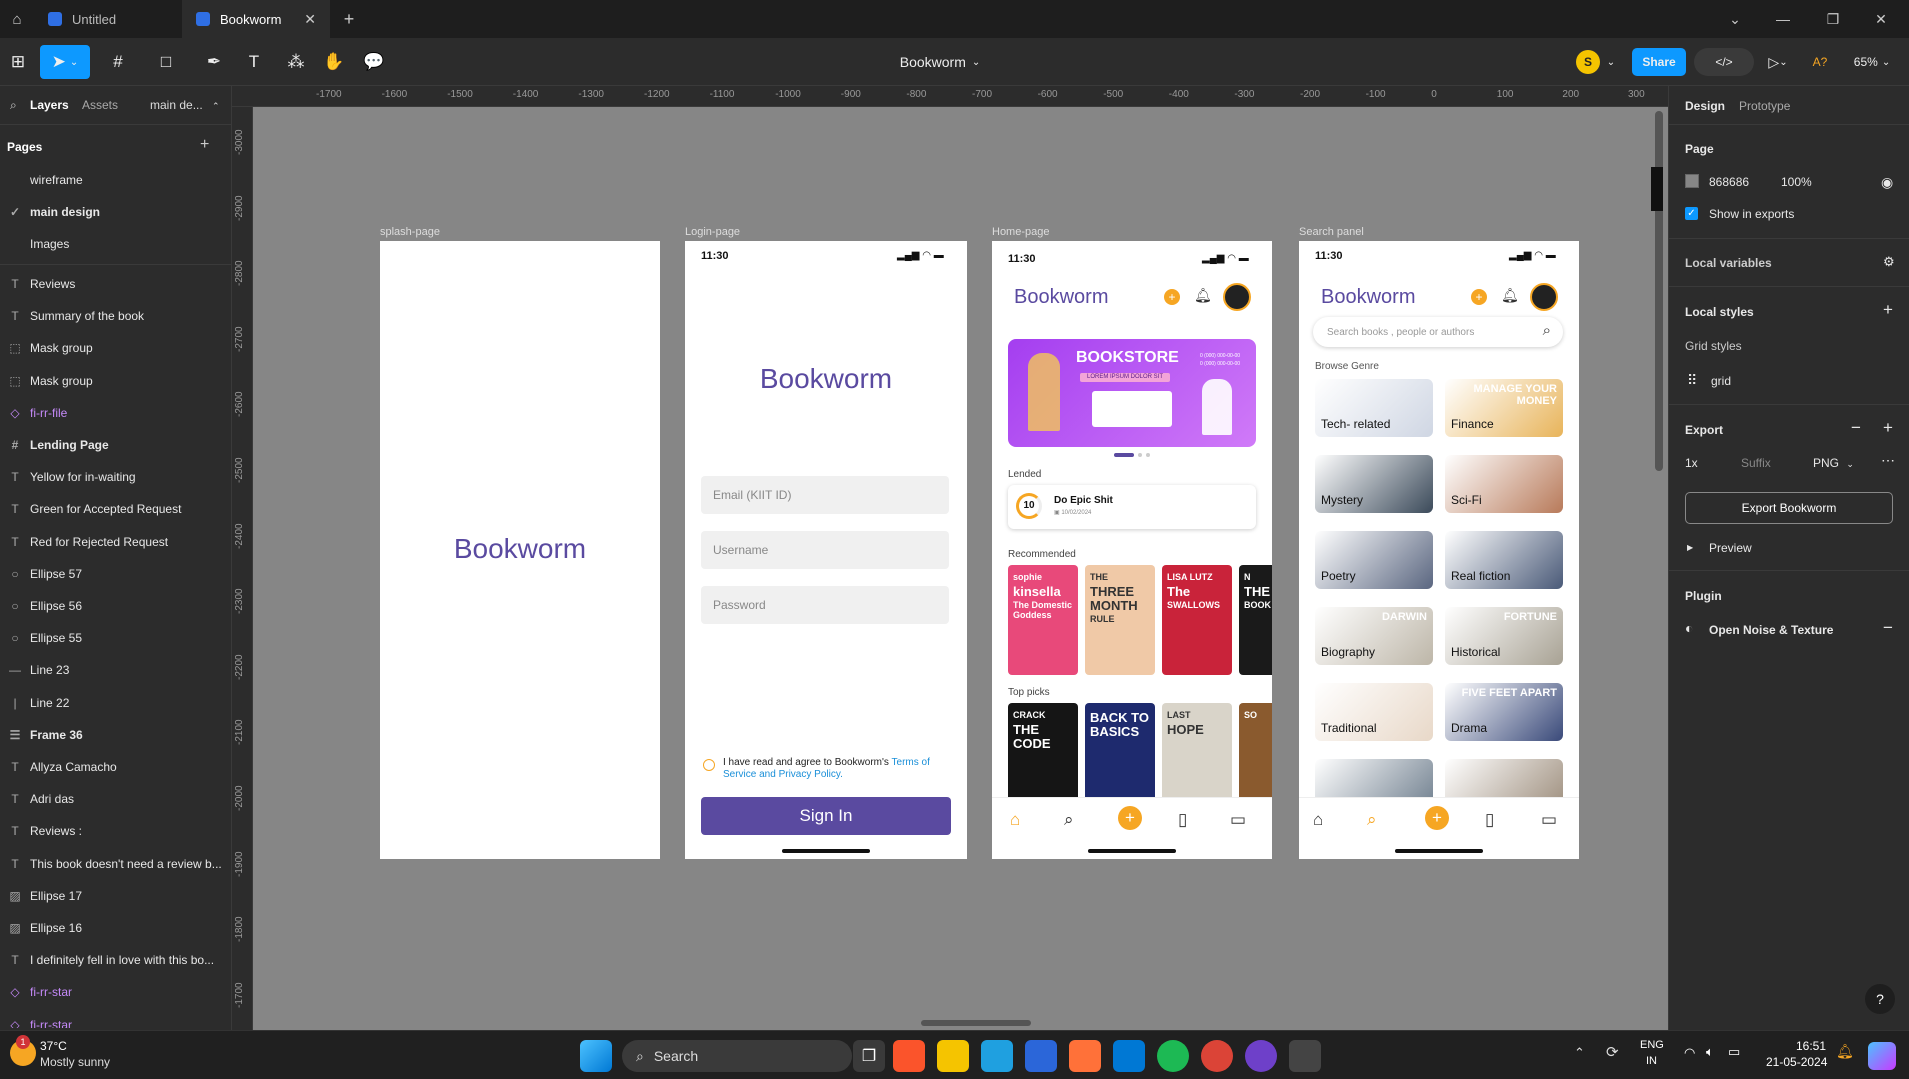 The image size is (1909, 1079). Describe the element at coordinates (116, 928) in the screenshot. I see `layer-row: ▨ Ellipse 16` at that location.